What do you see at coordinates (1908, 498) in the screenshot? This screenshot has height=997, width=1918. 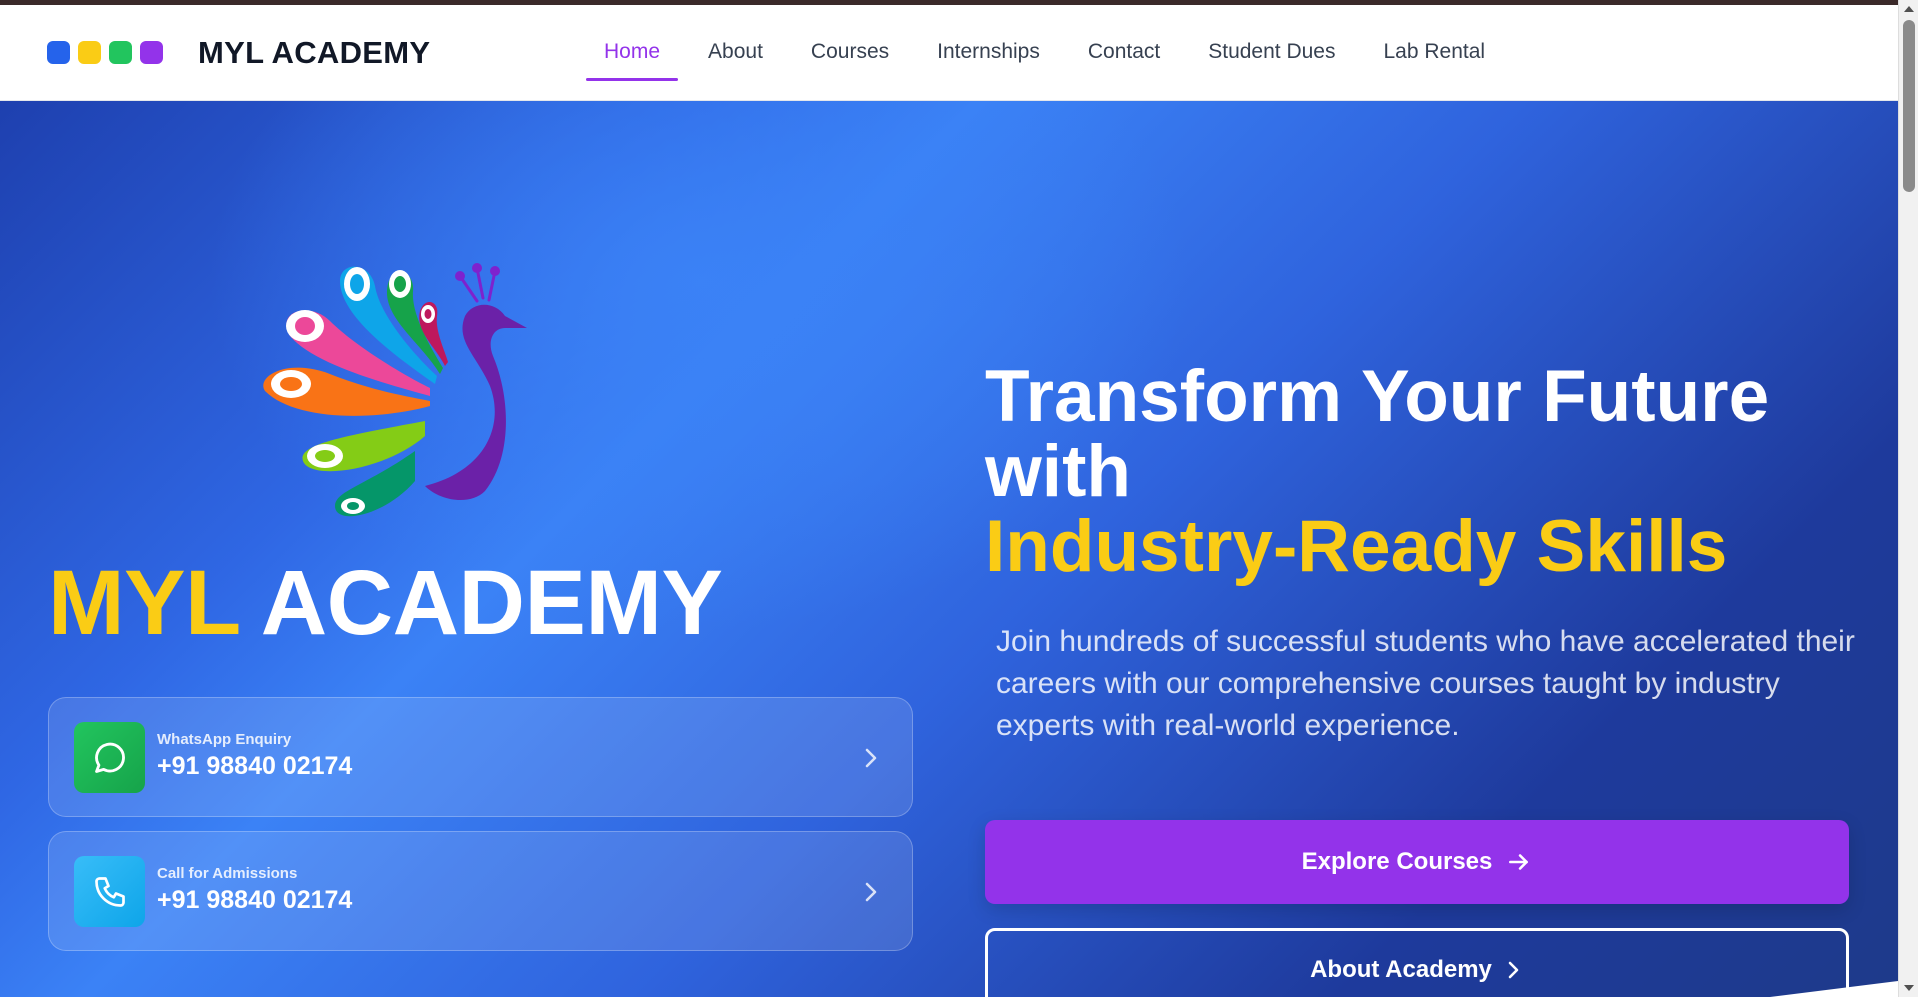 I see `page-scrollbar` at bounding box center [1908, 498].